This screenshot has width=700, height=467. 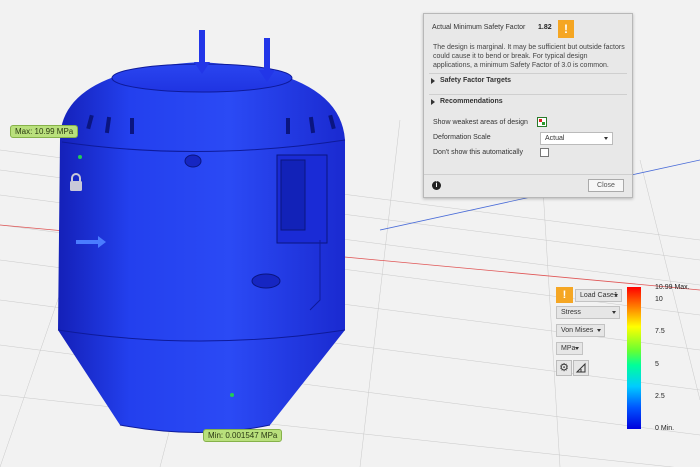 I want to click on component-value: Von Mises, so click(x=577, y=330).